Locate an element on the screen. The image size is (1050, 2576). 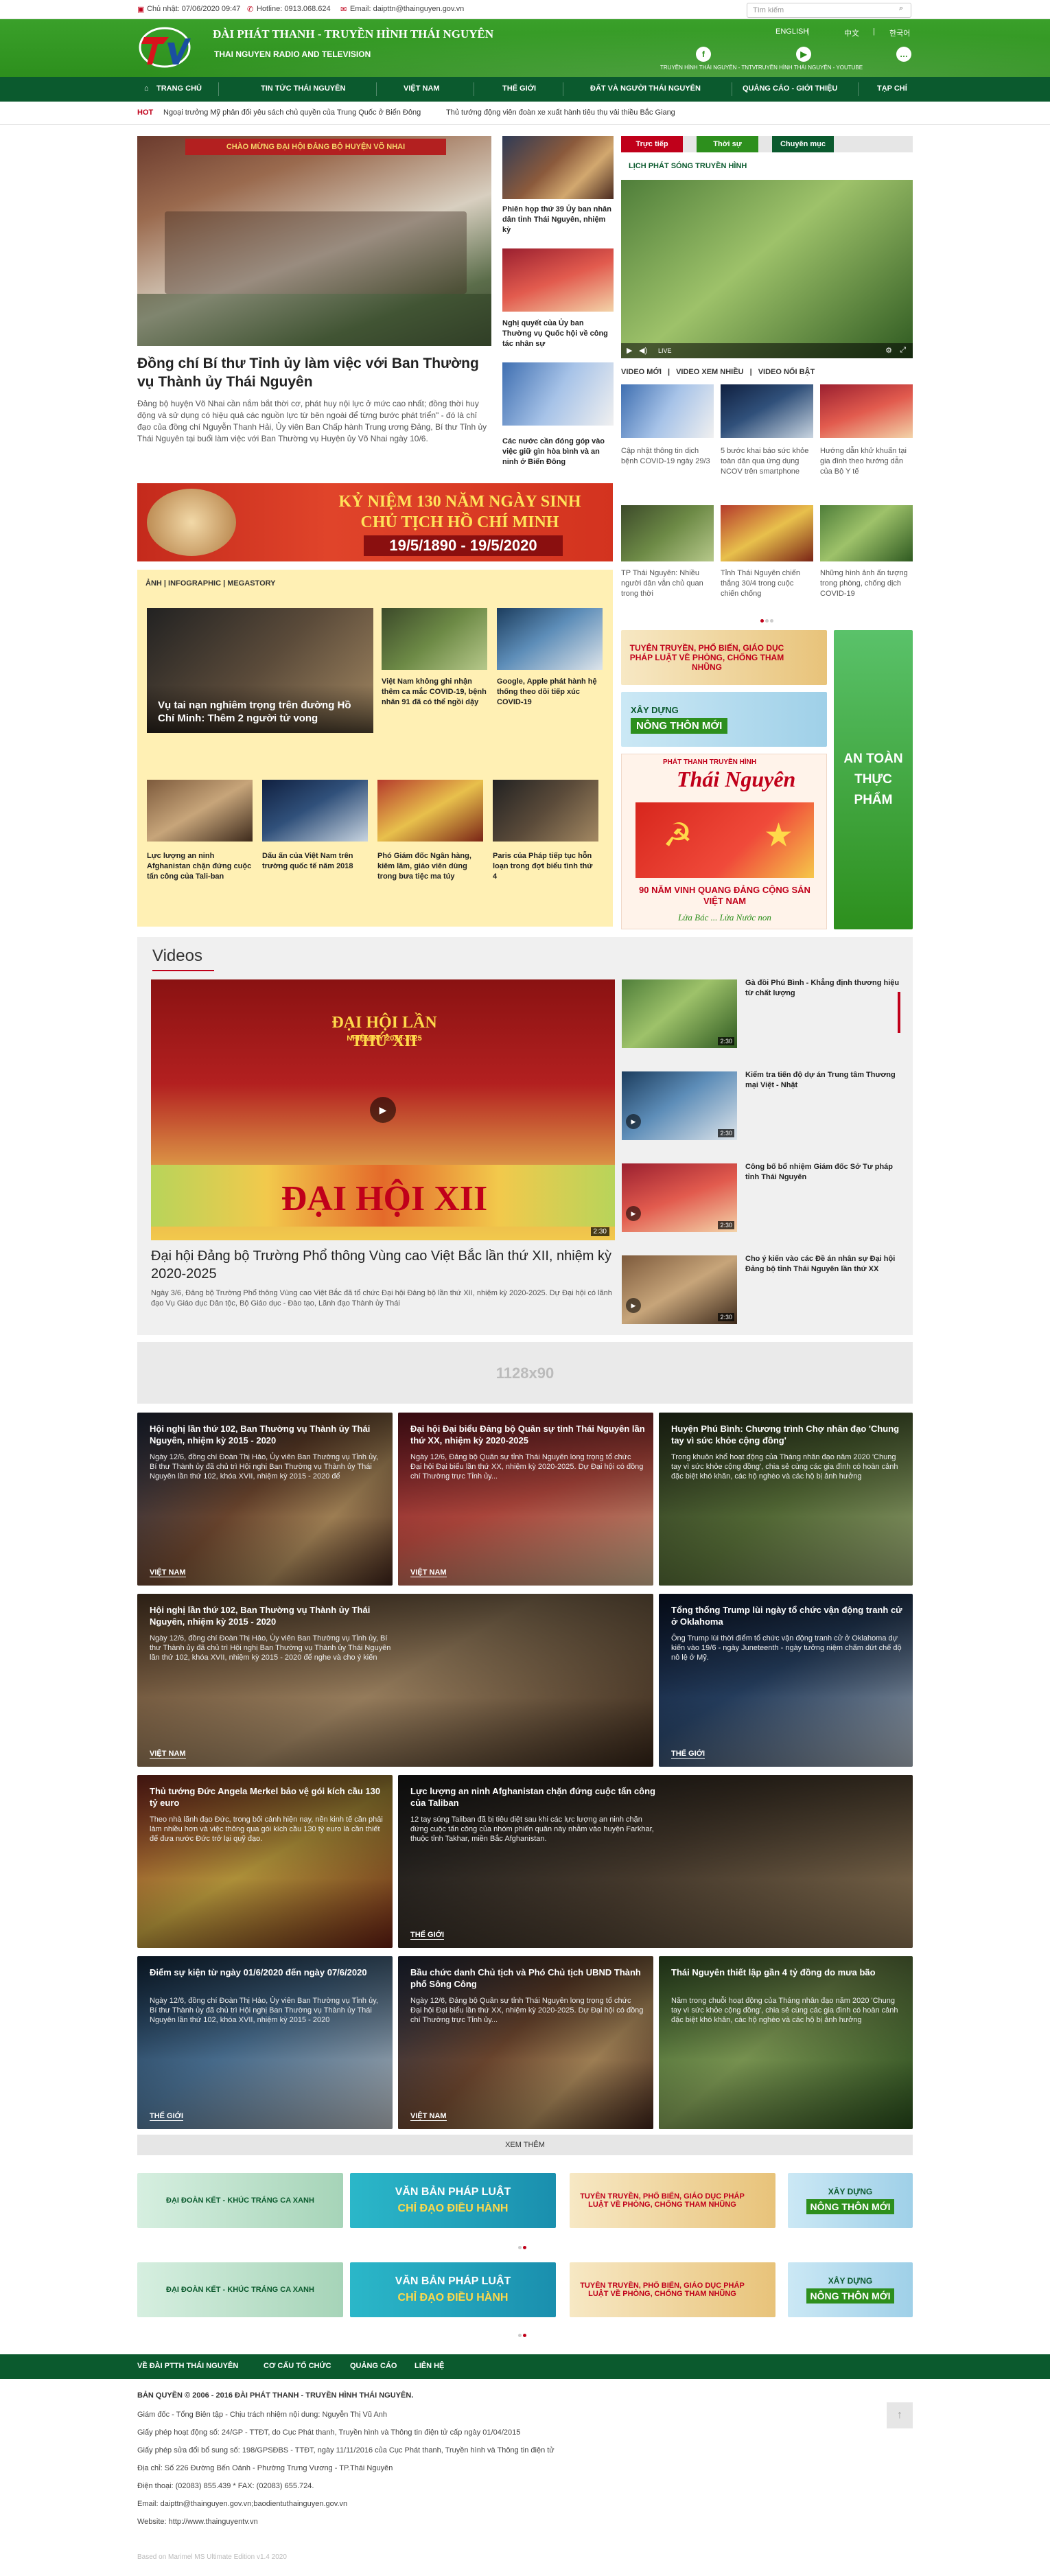
tab-video-new: VIDEO MỚI is located at coordinates (641, 372).